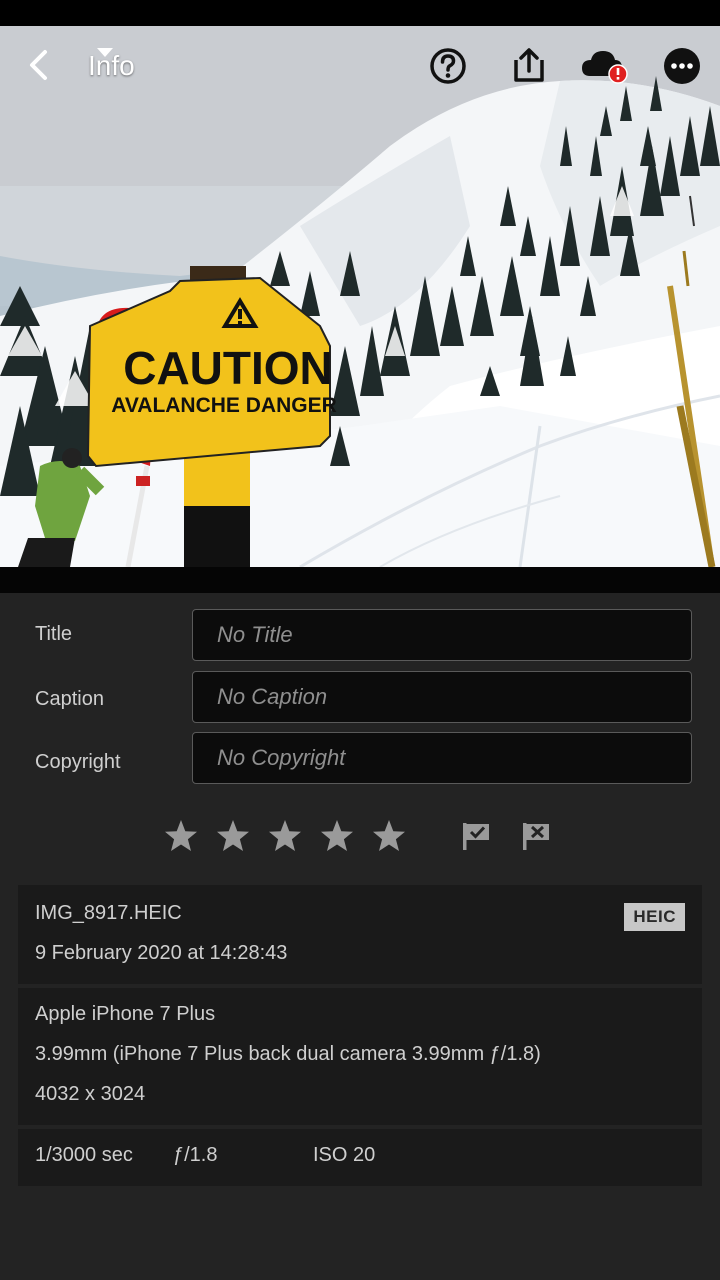 Image resolution: width=720 pixels, height=1280 pixels. I want to click on caption-row: Caption, so click(360, 699).